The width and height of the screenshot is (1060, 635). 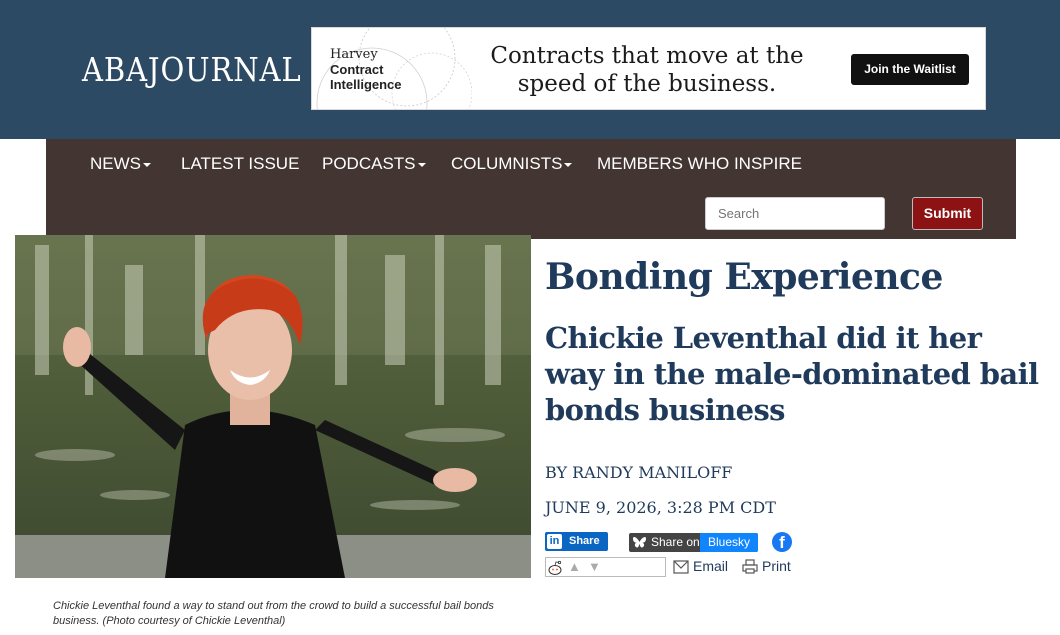 What do you see at coordinates (947, 213) in the screenshot?
I see `submit-button: Submit` at bounding box center [947, 213].